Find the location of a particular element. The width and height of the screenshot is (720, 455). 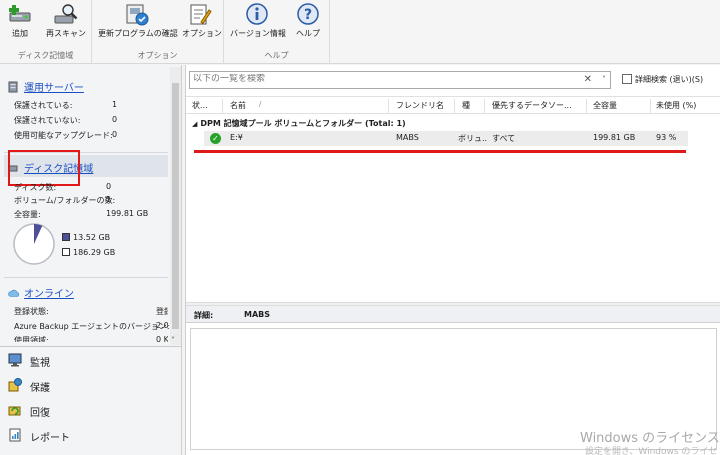

column-total-capacity: 全容量 is located at coordinates (605, 105).